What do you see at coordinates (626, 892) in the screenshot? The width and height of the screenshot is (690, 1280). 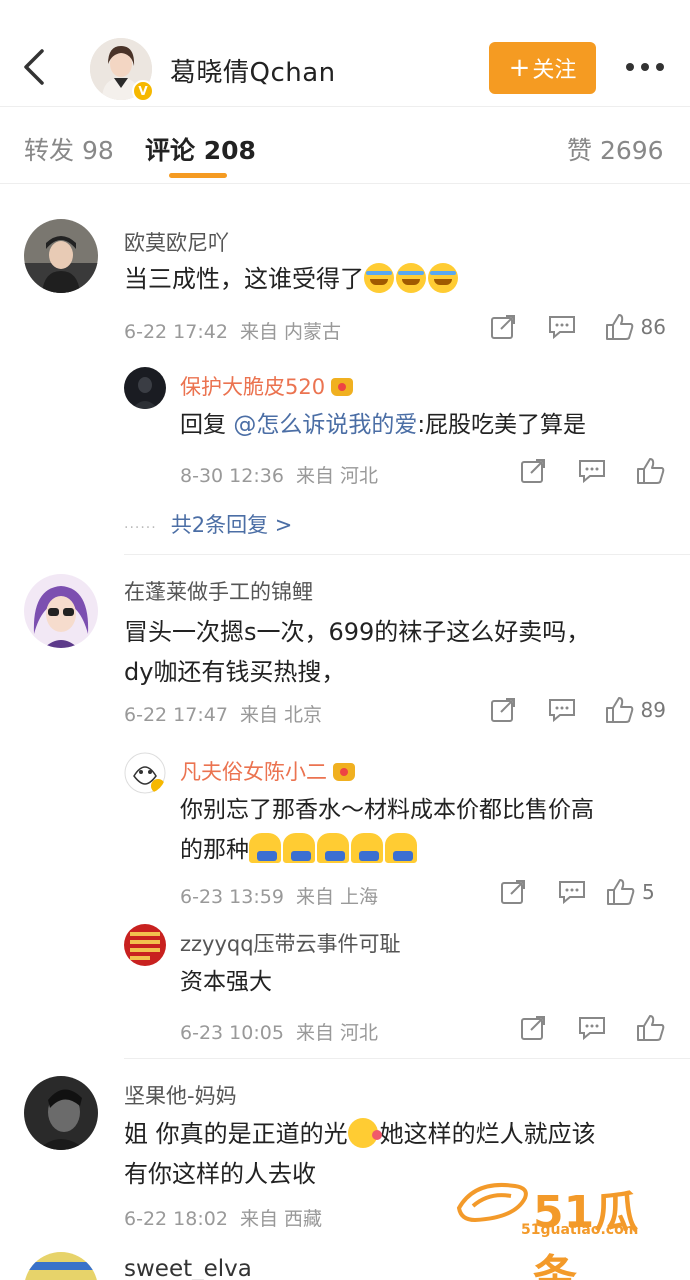 I see `like-icon: 5` at bounding box center [626, 892].